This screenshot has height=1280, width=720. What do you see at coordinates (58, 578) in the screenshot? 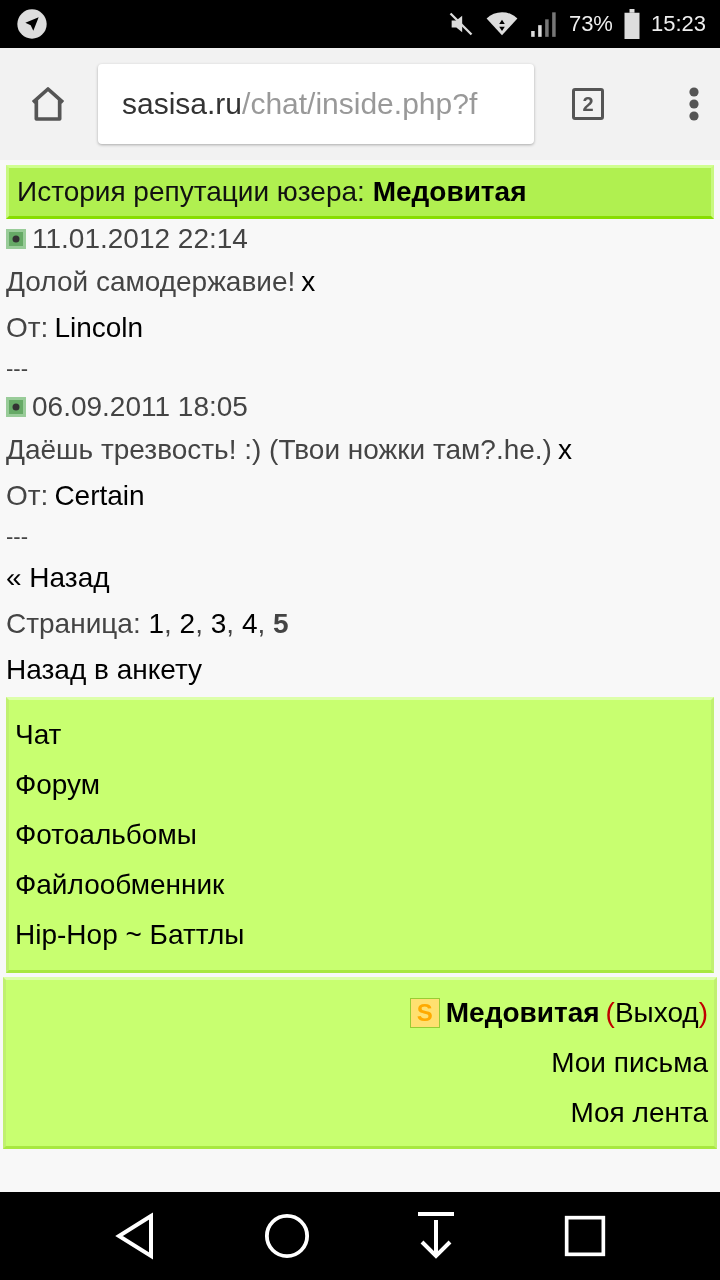
I see `back-link: « Назад` at bounding box center [58, 578].